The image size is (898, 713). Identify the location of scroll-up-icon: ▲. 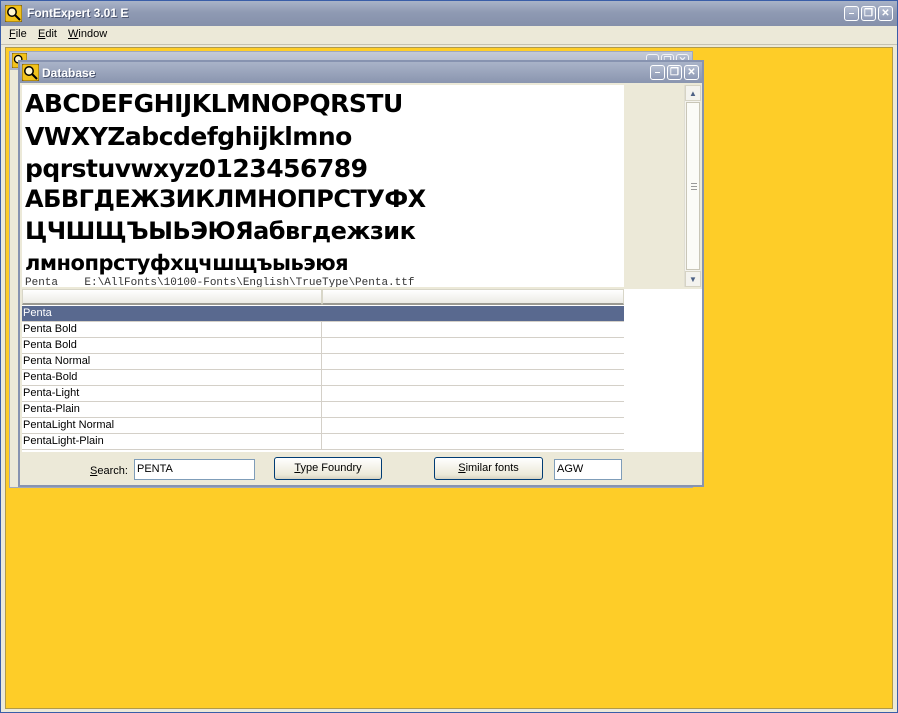
(693, 93).